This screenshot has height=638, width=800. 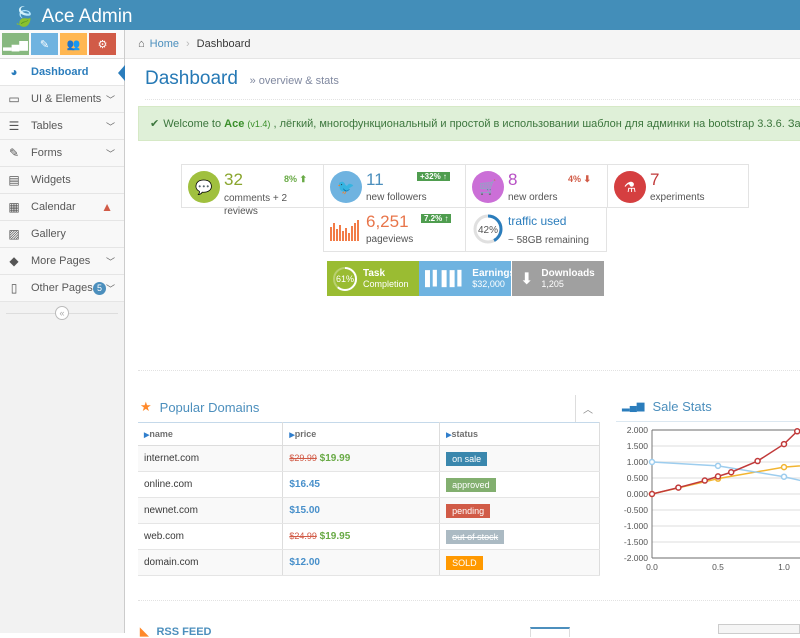 What do you see at coordinates (296, 179) in the screenshot?
I see `comments-stat: 8% ⬆` at bounding box center [296, 179].